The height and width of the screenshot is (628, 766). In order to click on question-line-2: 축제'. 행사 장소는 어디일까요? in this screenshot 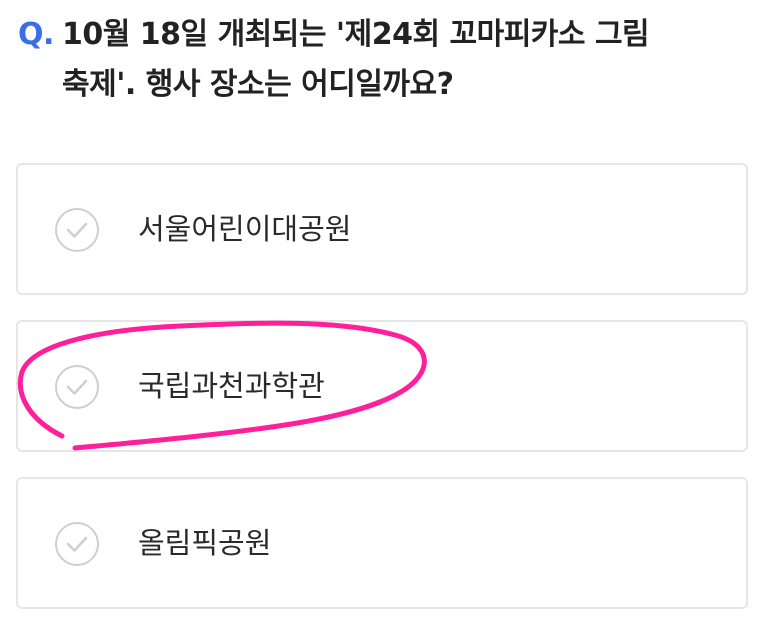, I will do `click(383, 85)`.